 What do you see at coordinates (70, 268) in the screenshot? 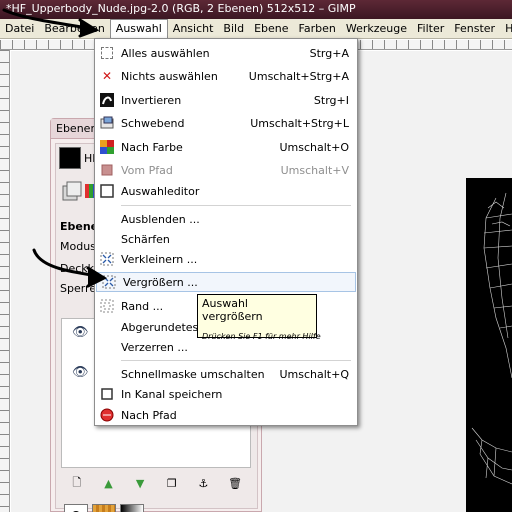
I see `arrow-to-grow-item` at bounding box center [70, 268].